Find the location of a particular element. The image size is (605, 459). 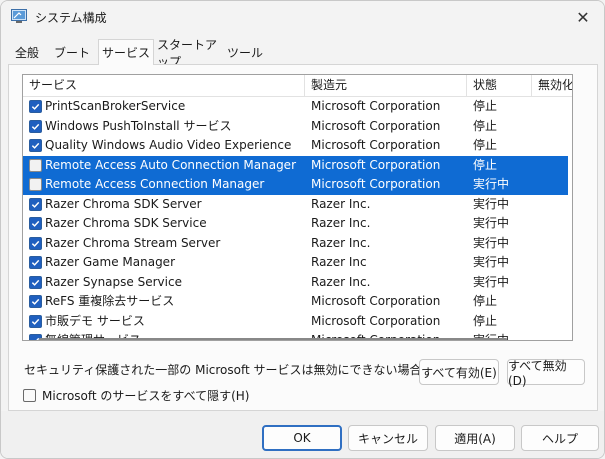

hide-ms-services-label: Microsoft のサービスをすべて隠す(H) is located at coordinates (146, 395).